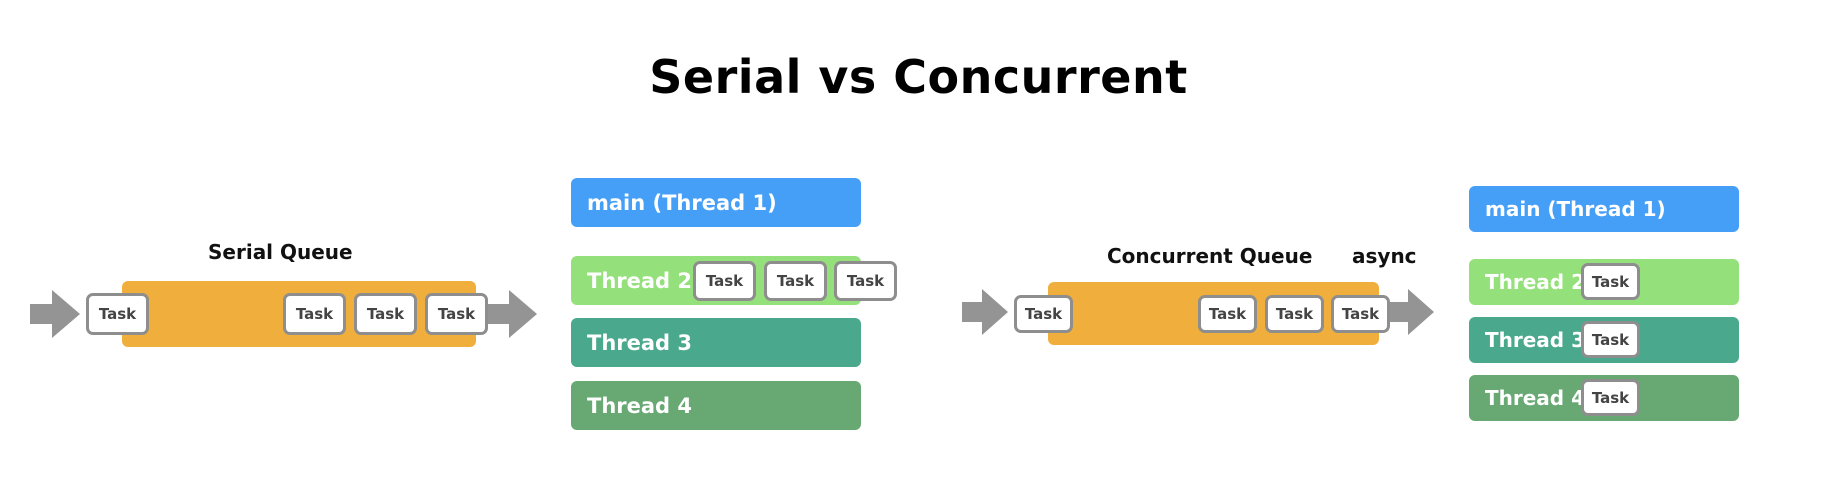 The width and height of the screenshot is (1837, 501). I want to click on serial-thread-3: Thread 3, so click(716, 342).